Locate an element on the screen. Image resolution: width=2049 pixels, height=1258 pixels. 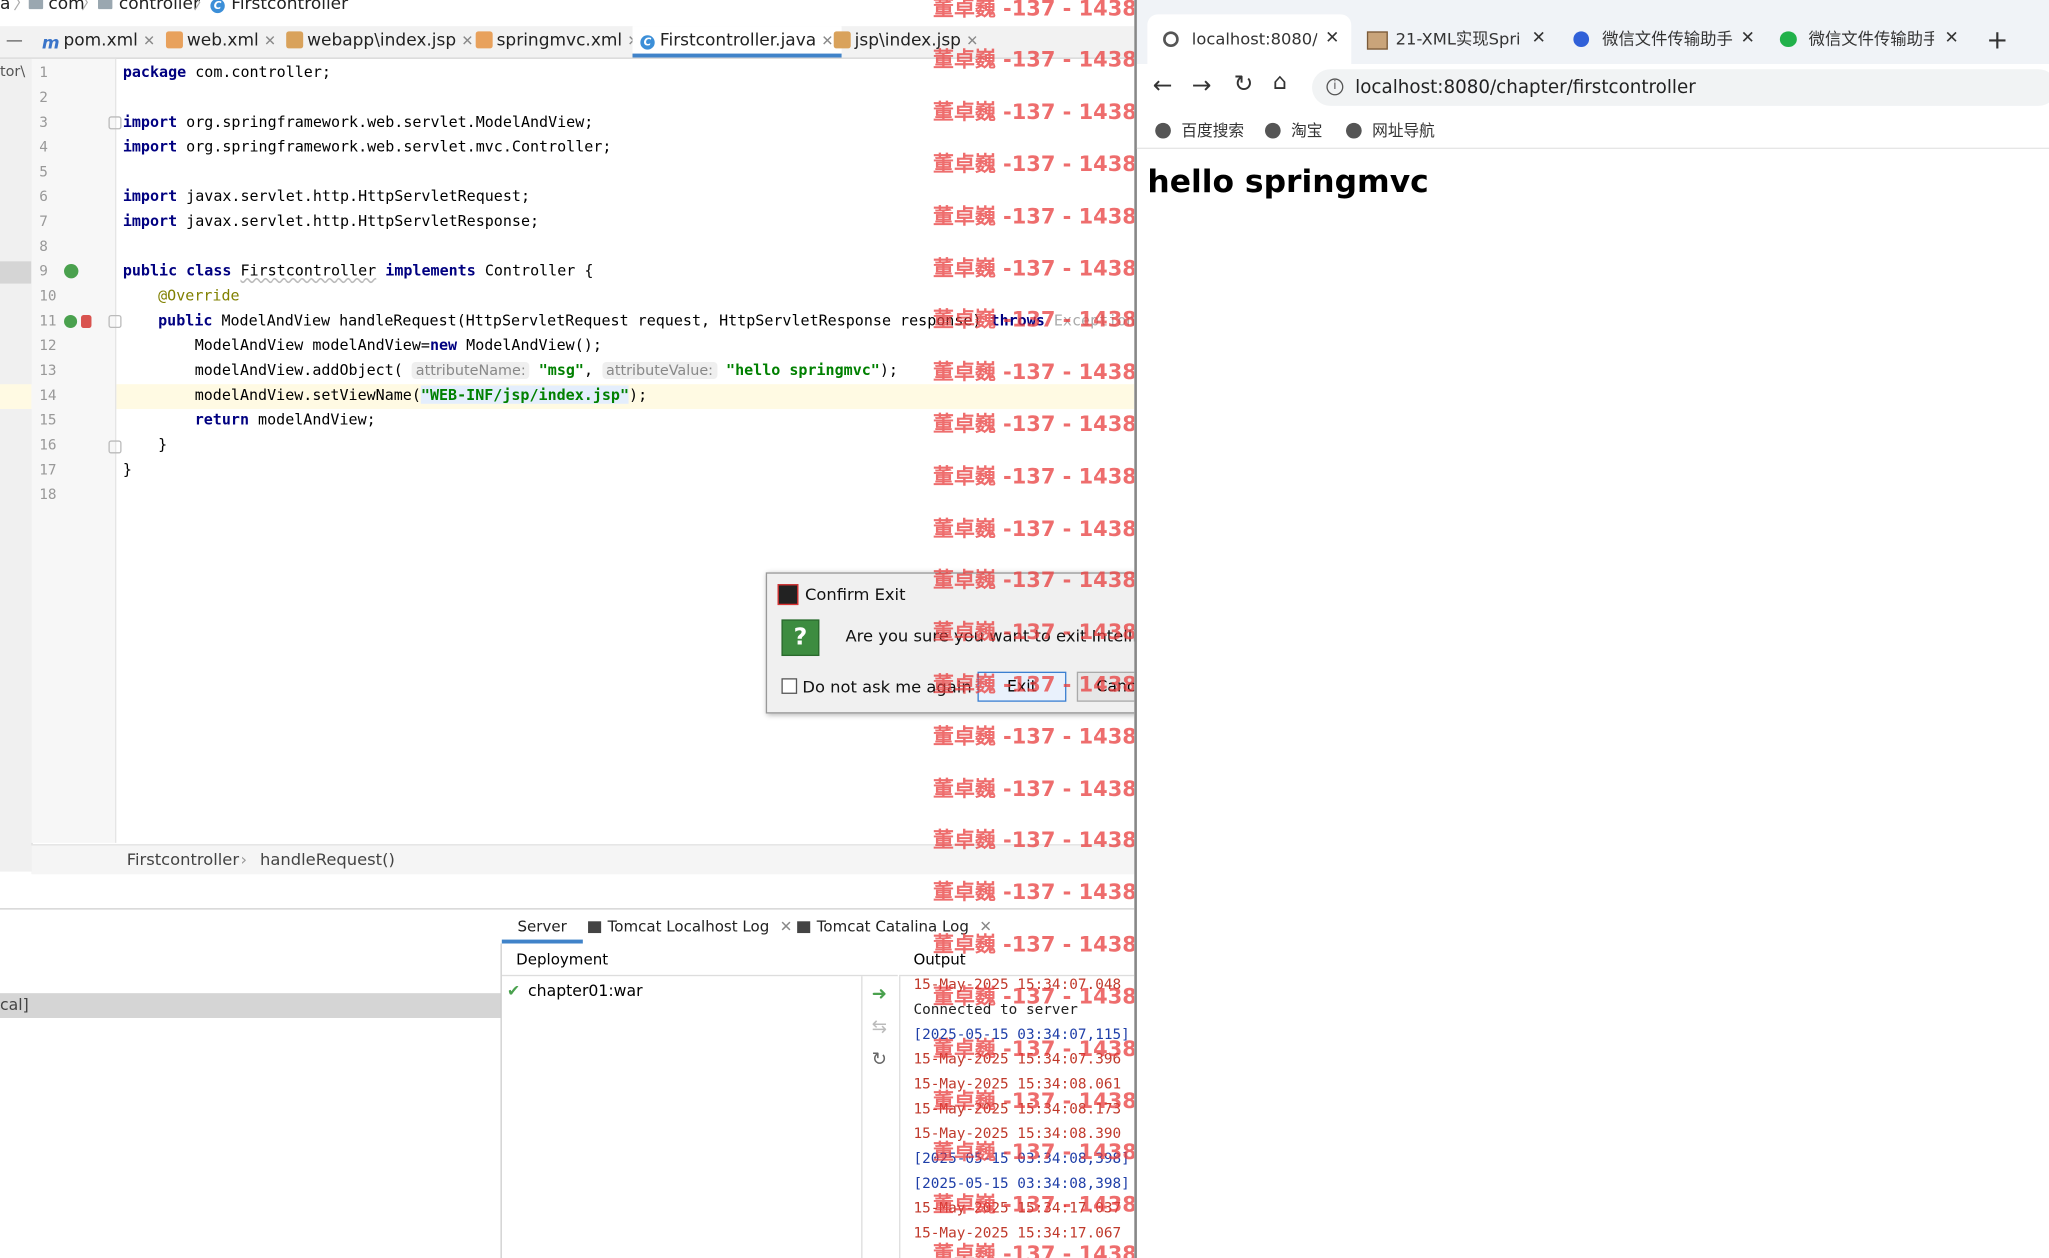
deployment-toolbar: ➜ ⇆ ↻ is located at coordinates (881, 1117).